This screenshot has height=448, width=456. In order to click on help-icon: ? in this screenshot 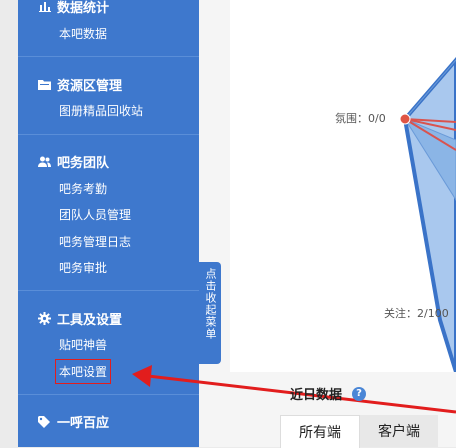, I will do `click(359, 394)`.